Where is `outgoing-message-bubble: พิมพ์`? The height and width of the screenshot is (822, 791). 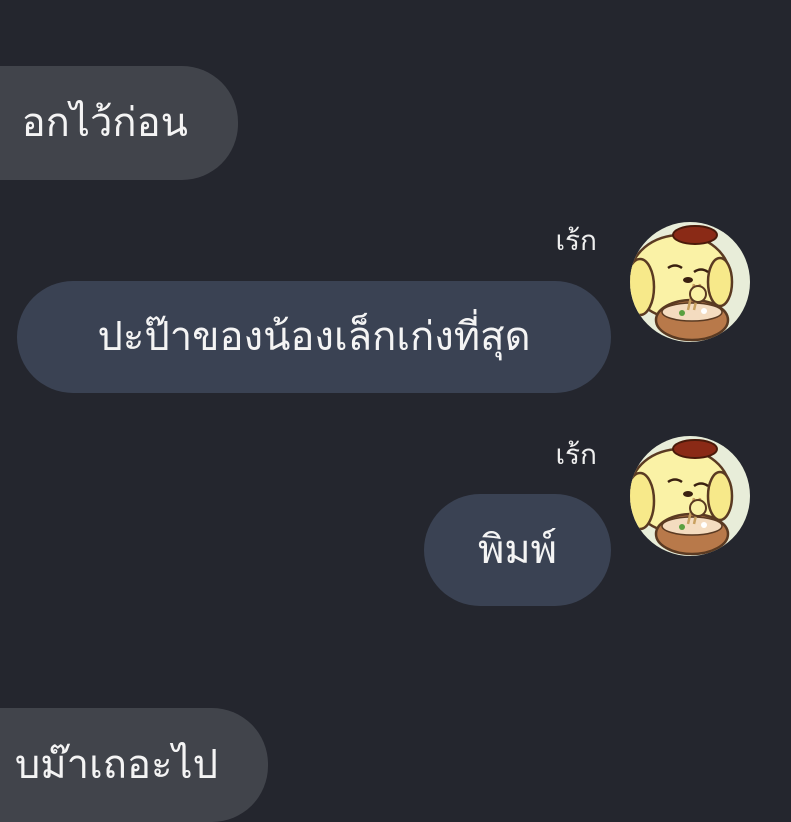
outgoing-message-bubble: พิมพ์ is located at coordinates (517, 550).